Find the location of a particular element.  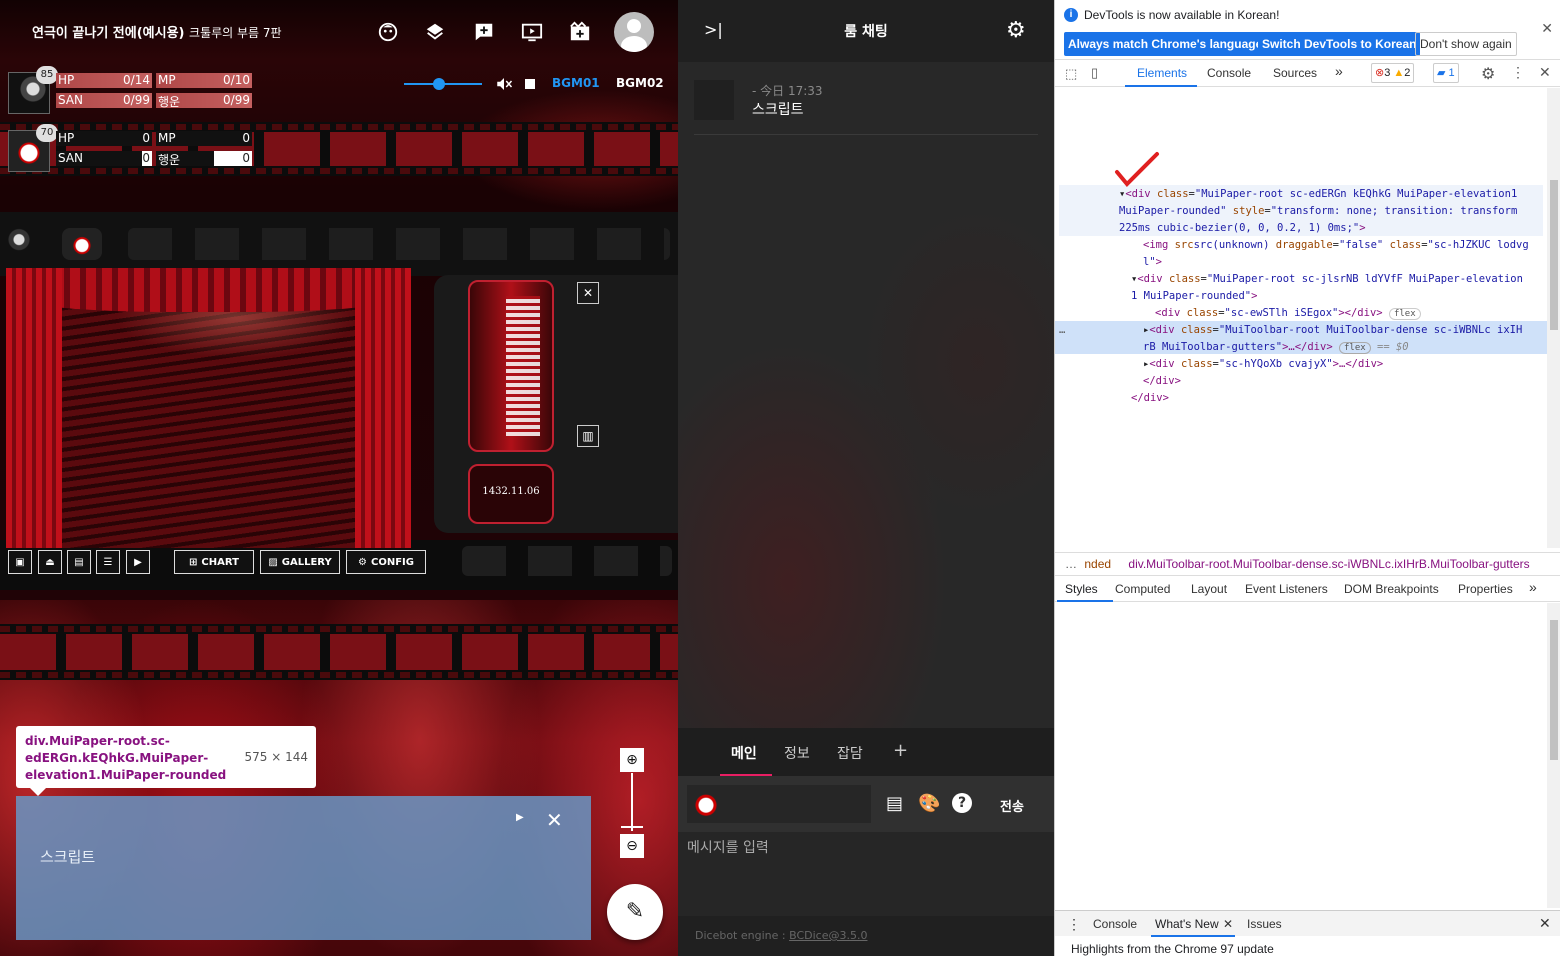

device-icon: ▯ is located at coordinates (1094, 73).